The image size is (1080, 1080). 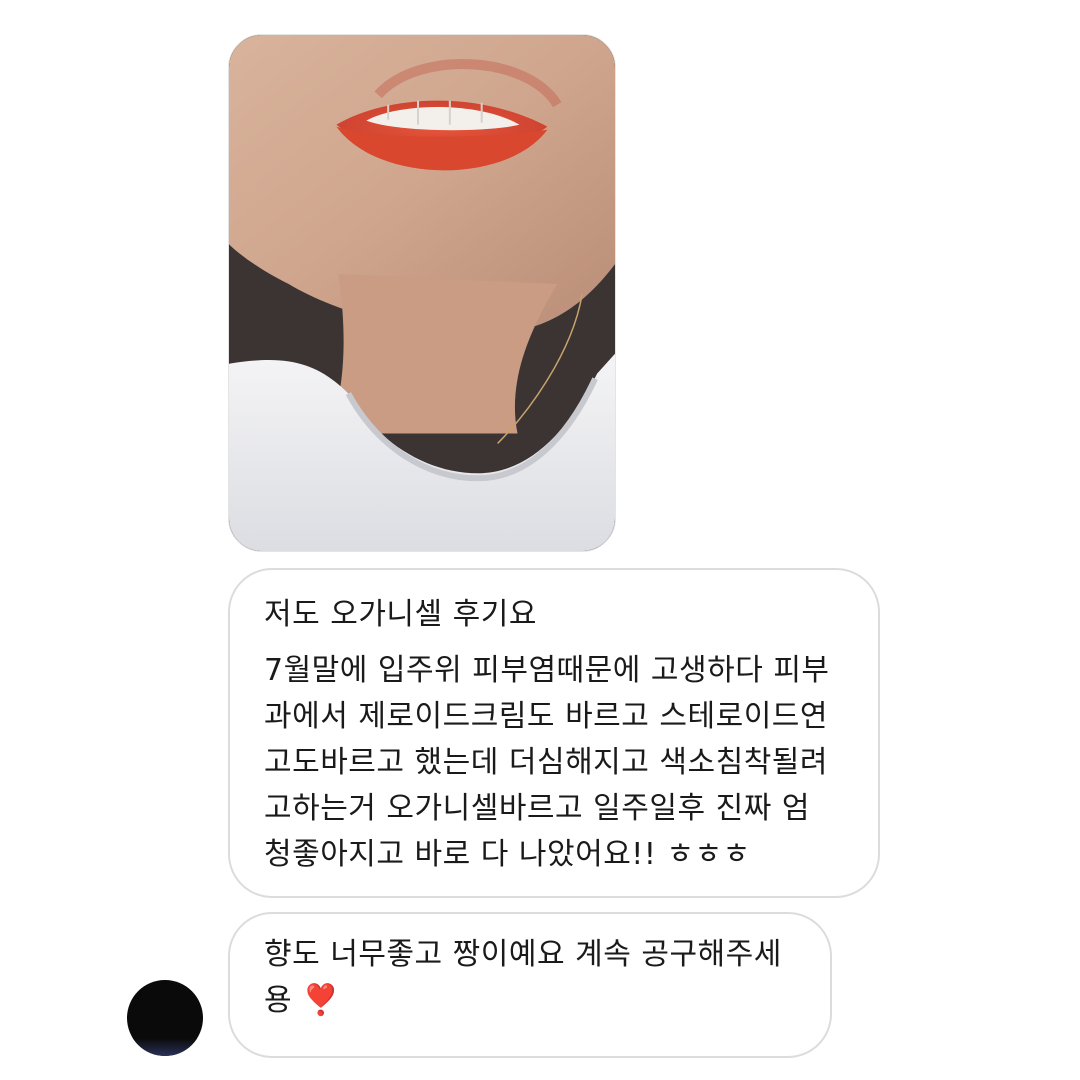 What do you see at coordinates (523, 954) in the screenshot?
I see `message-text-line: 향도 너무좋고 짱이예요 계속 공구해주세` at bounding box center [523, 954].